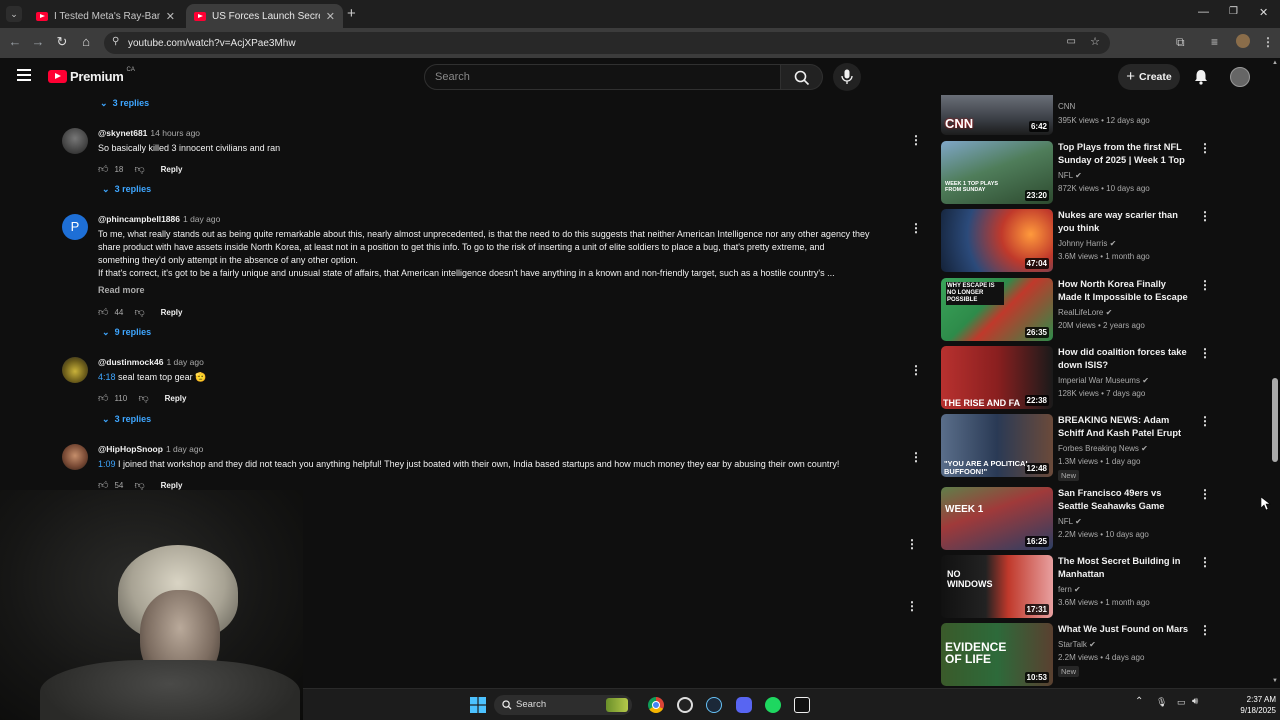  What do you see at coordinates (1149, 77) in the screenshot?
I see `create-button: + Create` at bounding box center [1149, 77].